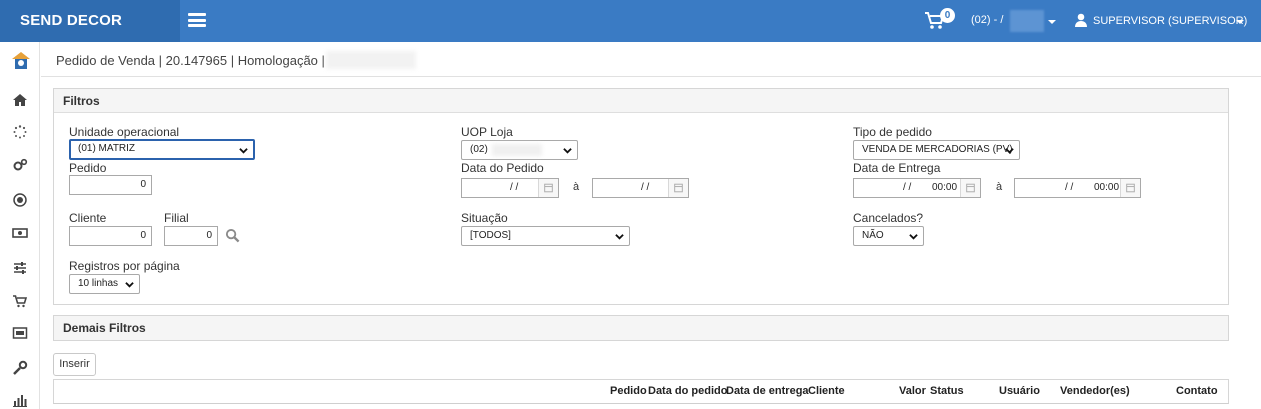 This screenshot has height=409, width=1261. What do you see at coordinates (191, 236) in the screenshot?
I see `filial-input: 0` at bounding box center [191, 236].